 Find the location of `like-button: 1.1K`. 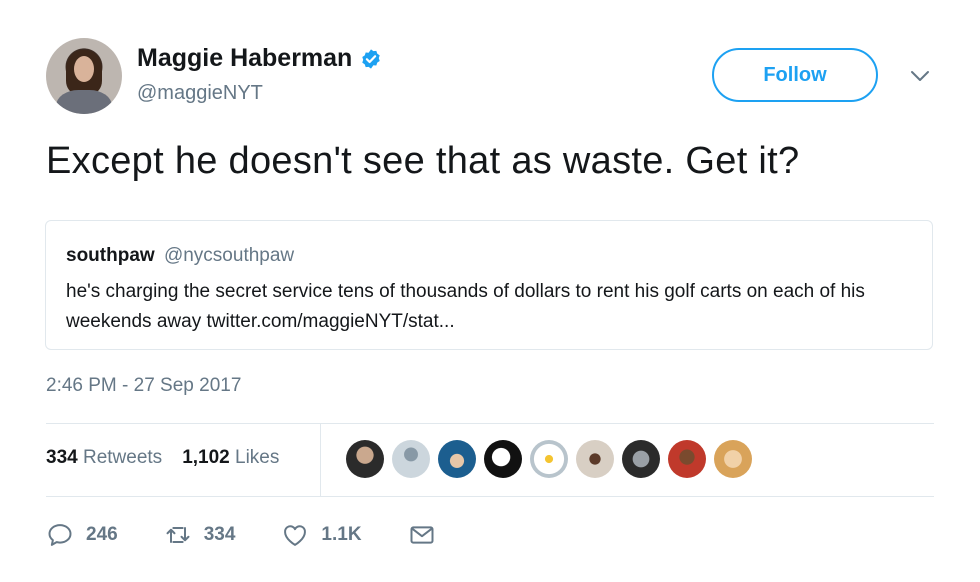

like-button: 1.1K is located at coordinates (321, 535).